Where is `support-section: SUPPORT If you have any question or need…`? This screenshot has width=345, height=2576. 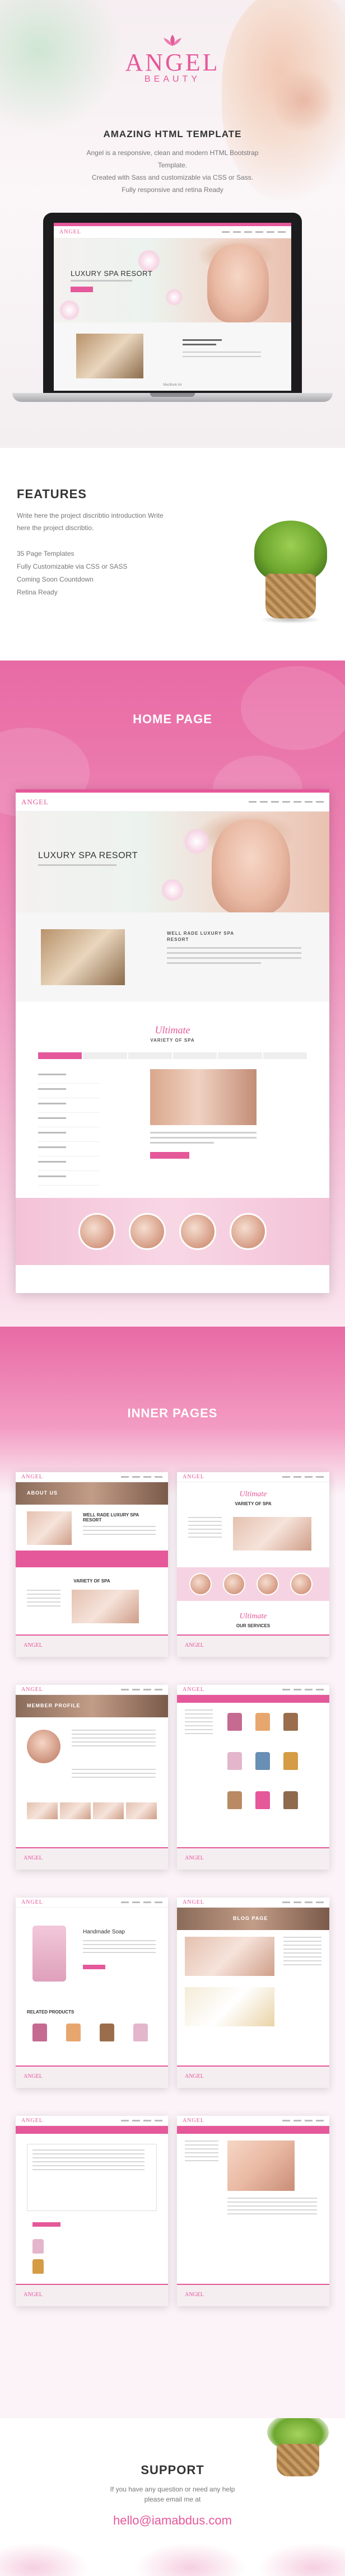
support-section: SUPPORT If you have any question or need… is located at coordinates (172, 2497).